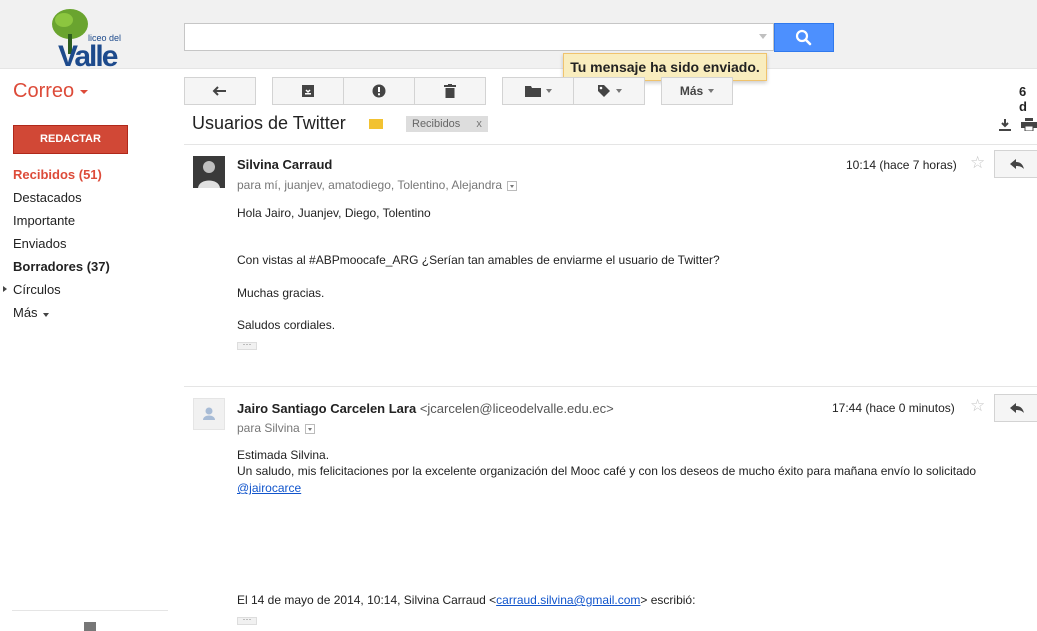 The width and height of the screenshot is (1037, 631). What do you see at coordinates (93, 315) in the screenshot?
I see `sidebar-item-more: Más` at bounding box center [93, 315].